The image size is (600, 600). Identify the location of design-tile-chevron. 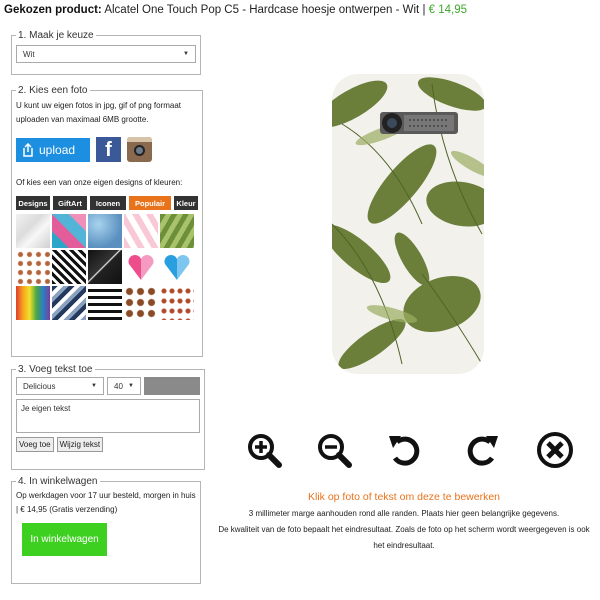
(69, 267).